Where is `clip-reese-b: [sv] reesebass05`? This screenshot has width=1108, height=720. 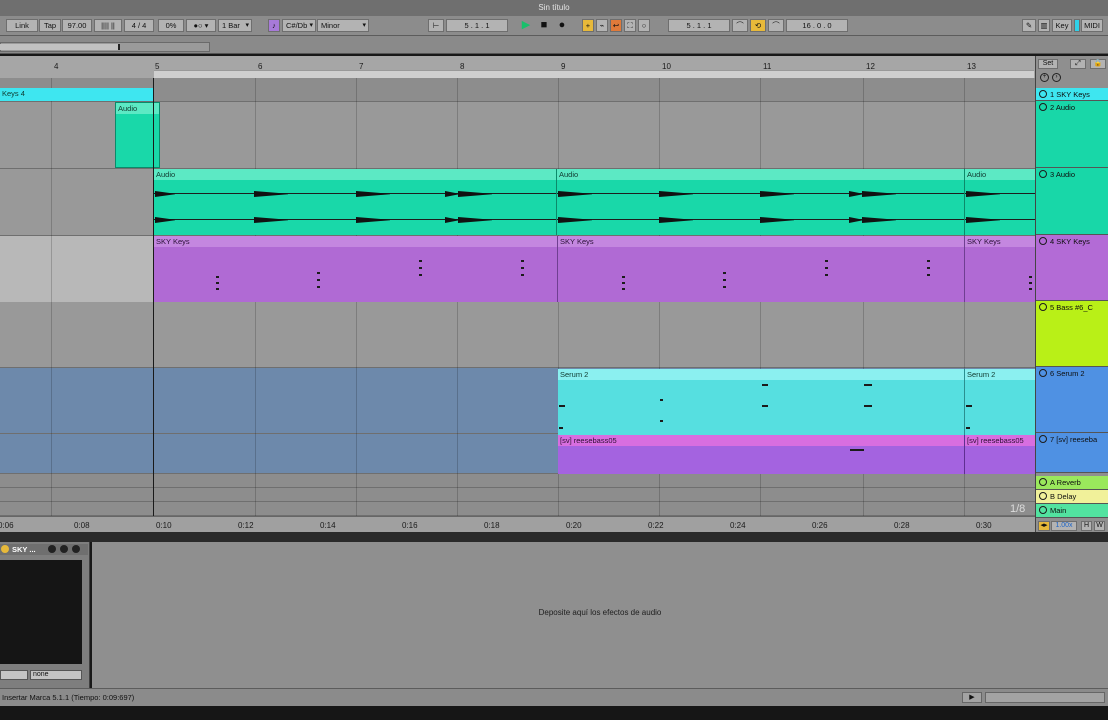
clip-reese-b: [sv] reesebass05 is located at coordinates (1000, 454).